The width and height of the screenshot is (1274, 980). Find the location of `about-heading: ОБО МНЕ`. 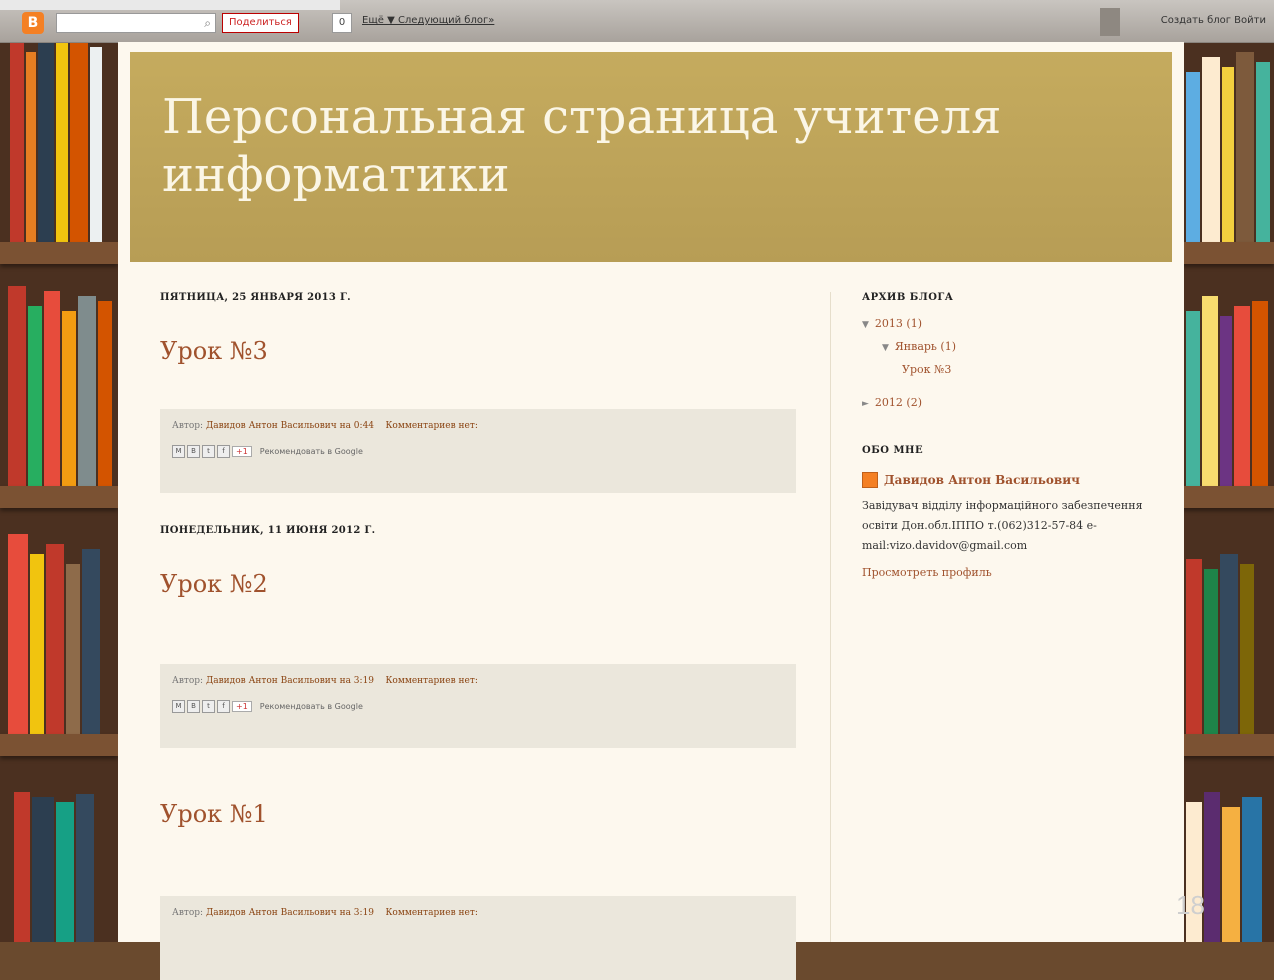

about-heading: ОБО МНЕ is located at coordinates (893, 450).